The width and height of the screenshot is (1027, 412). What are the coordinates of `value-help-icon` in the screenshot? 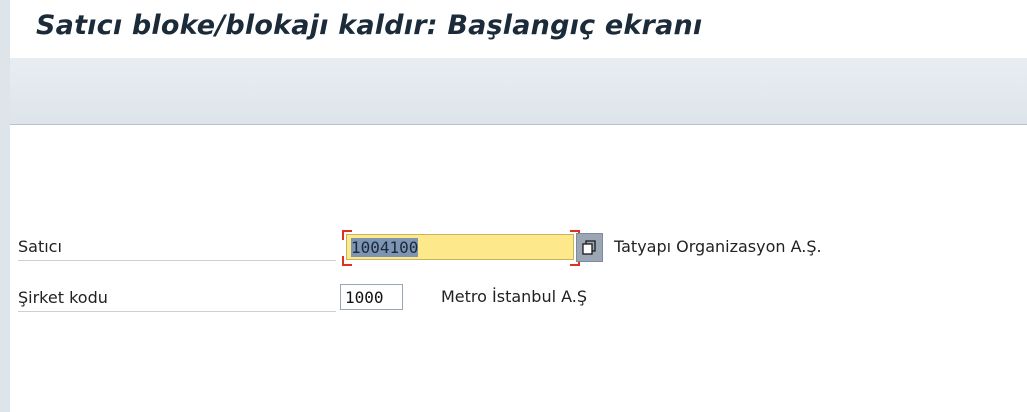 It's located at (589, 247).